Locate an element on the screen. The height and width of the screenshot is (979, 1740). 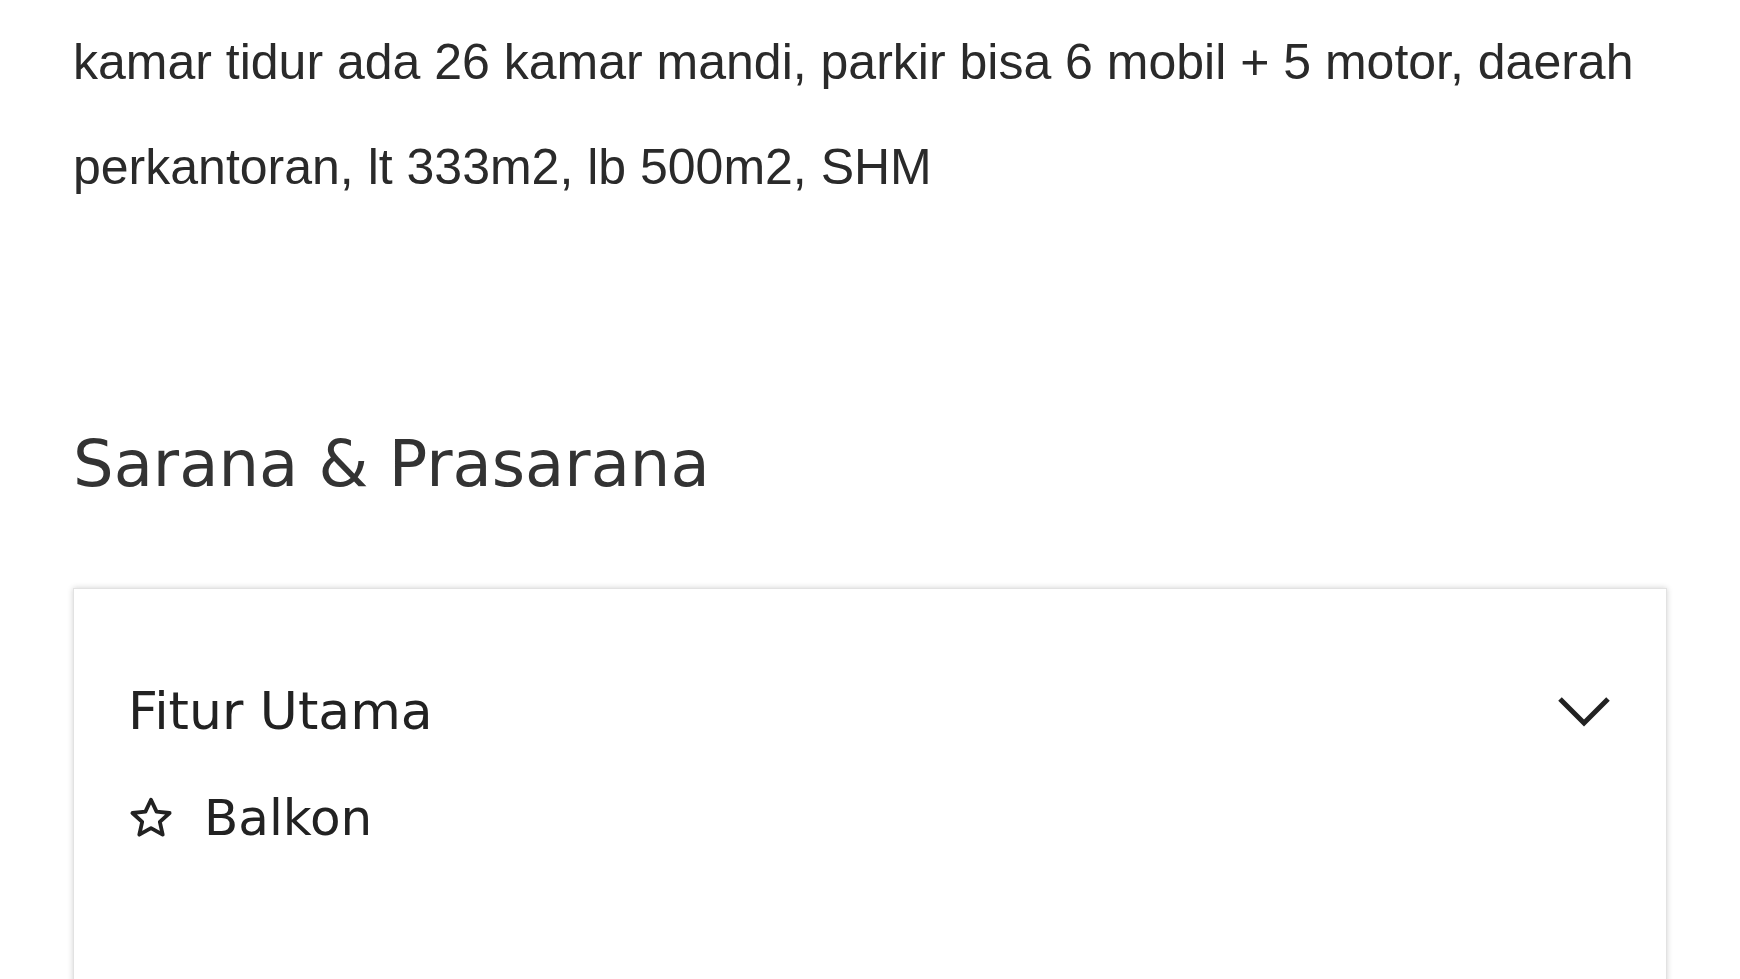
accordion-title: Fitur Utama is located at coordinates (280, 711).